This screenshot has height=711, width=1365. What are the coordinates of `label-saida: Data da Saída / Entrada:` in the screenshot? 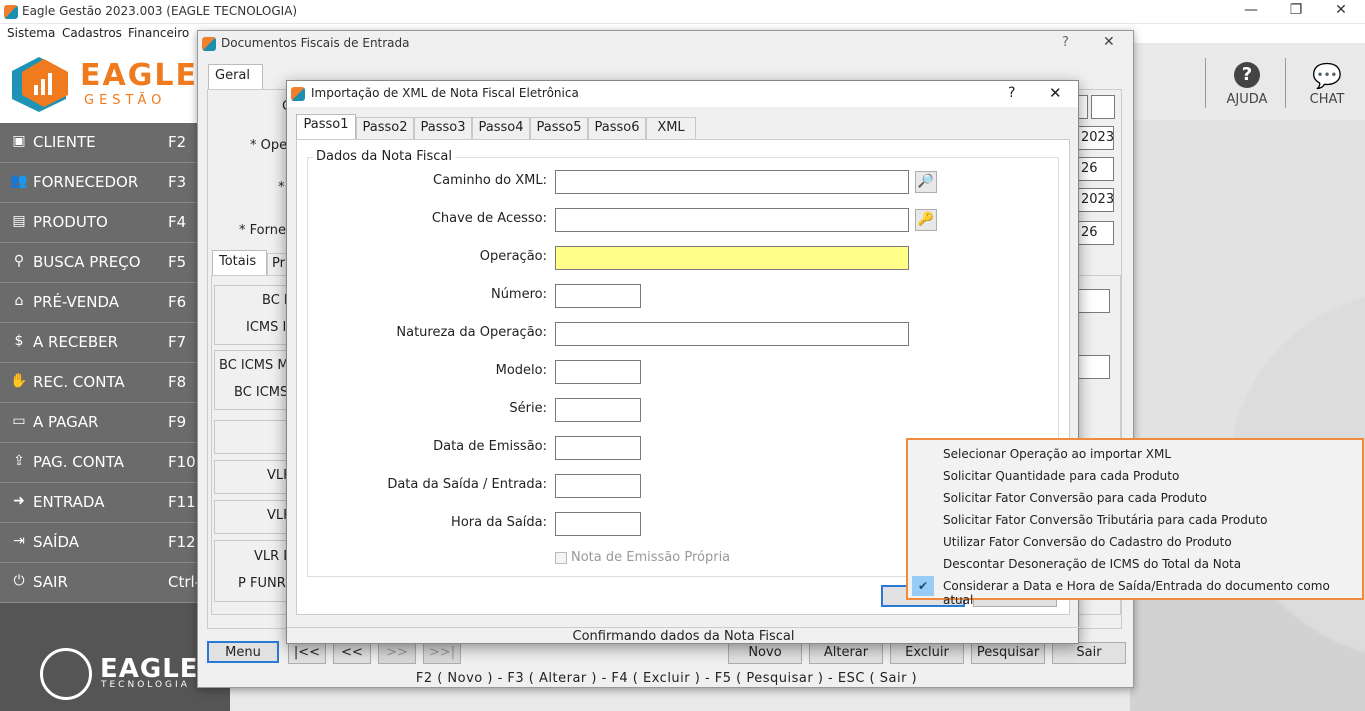 It's located at (467, 484).